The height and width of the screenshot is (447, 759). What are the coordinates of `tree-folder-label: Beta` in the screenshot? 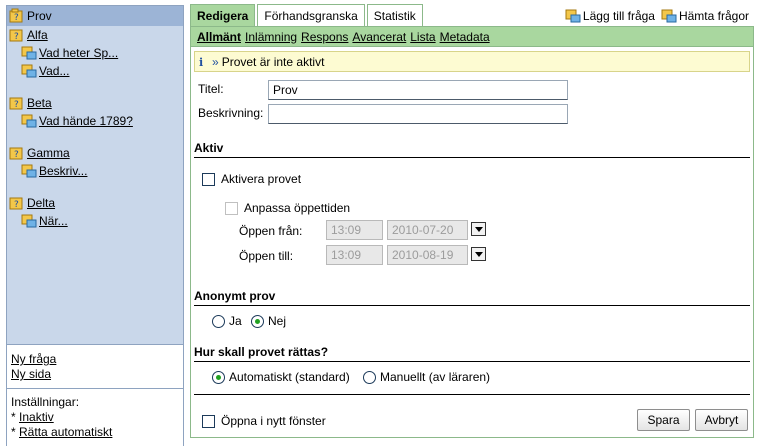 It's located at (39, 103).